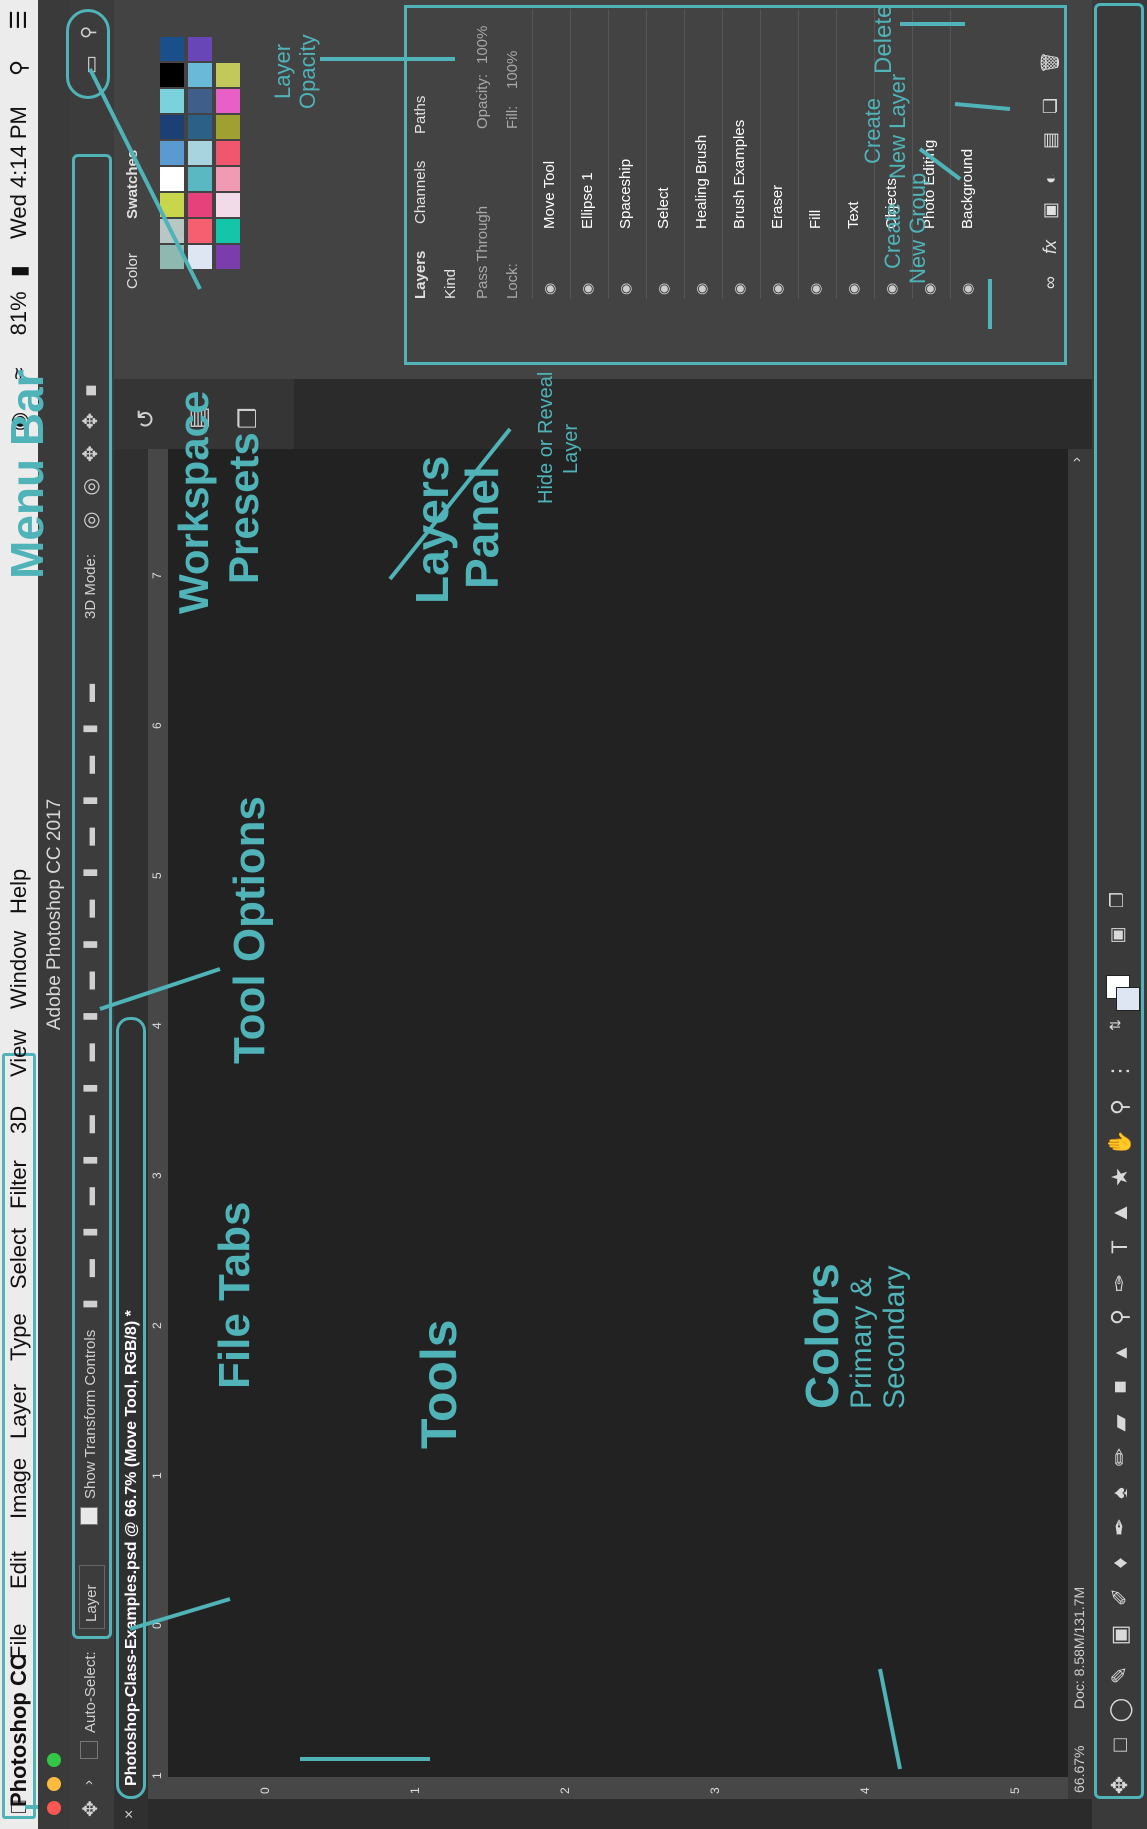  I want to click on annotation-opacity: Opacity, so click(307, 71).